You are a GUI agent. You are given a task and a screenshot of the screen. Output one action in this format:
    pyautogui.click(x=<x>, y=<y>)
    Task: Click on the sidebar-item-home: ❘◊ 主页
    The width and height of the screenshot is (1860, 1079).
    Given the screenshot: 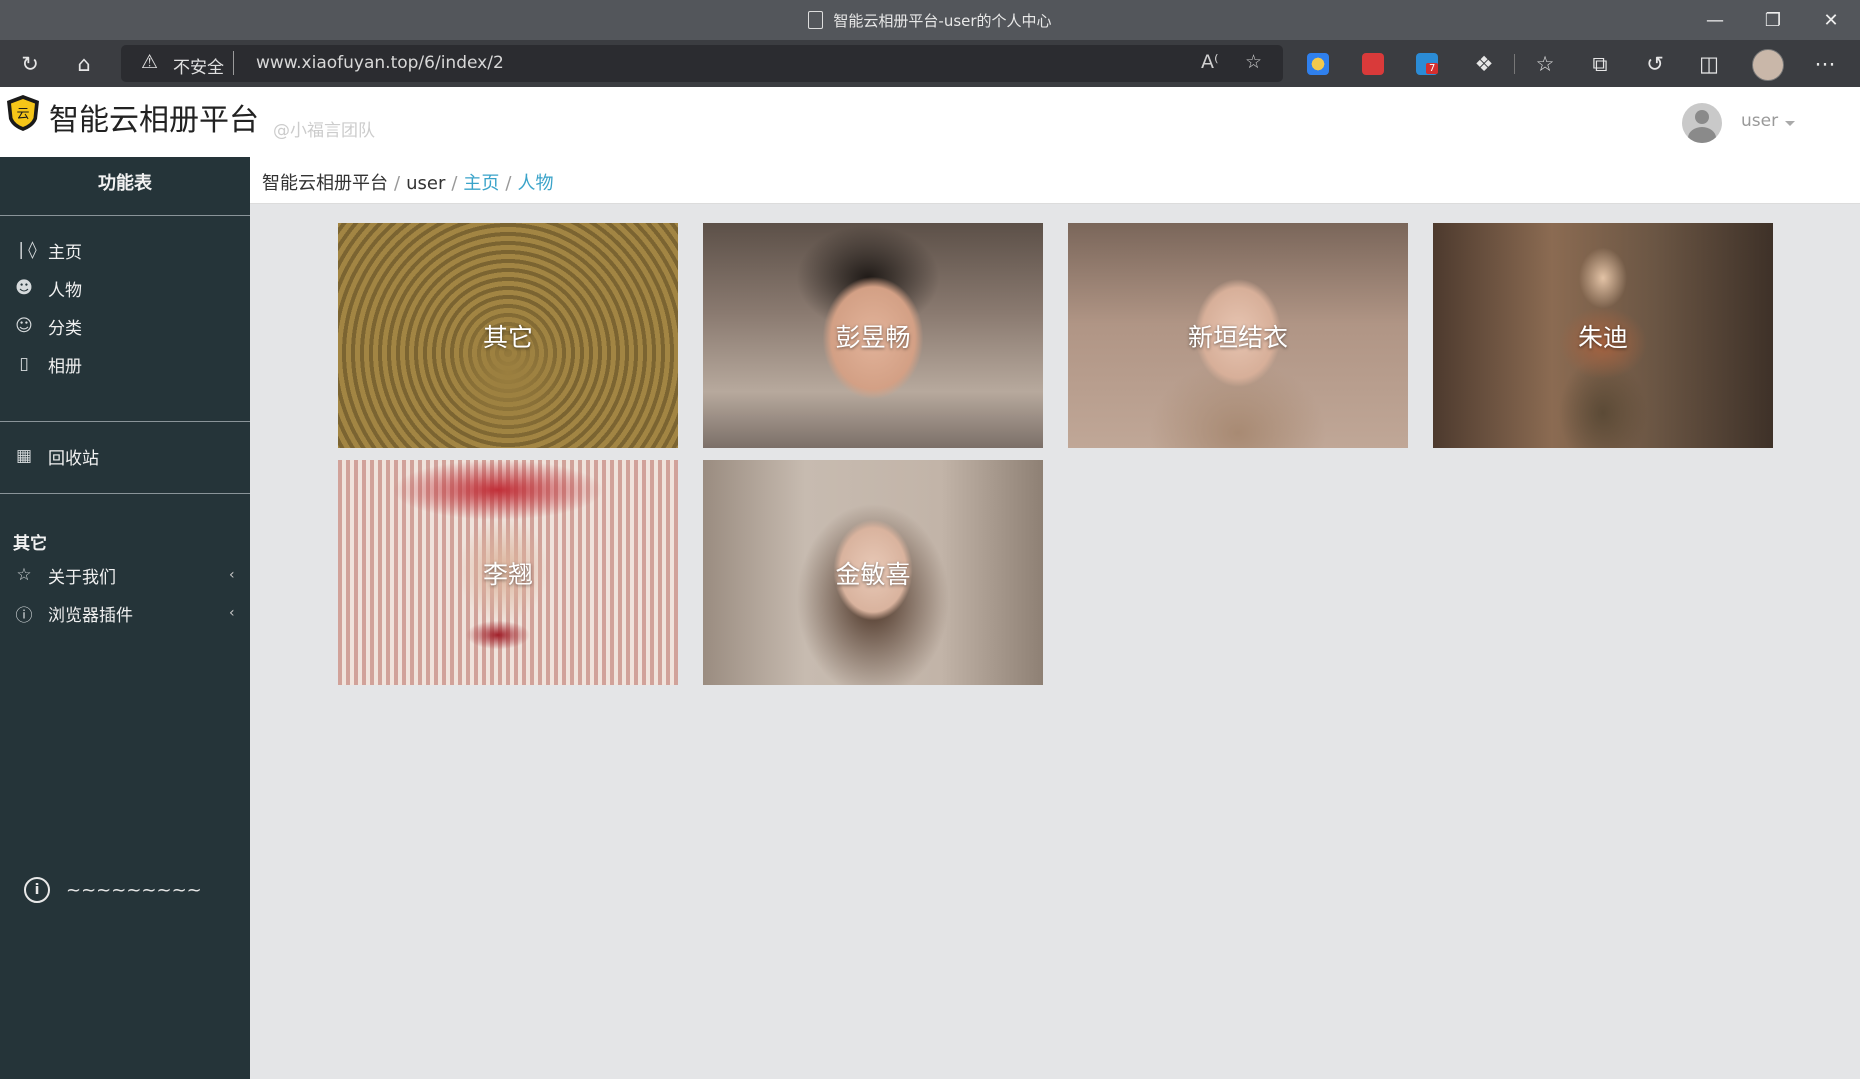 What is the action you would take?
    pyautogui.click(x=48, y=250)
    